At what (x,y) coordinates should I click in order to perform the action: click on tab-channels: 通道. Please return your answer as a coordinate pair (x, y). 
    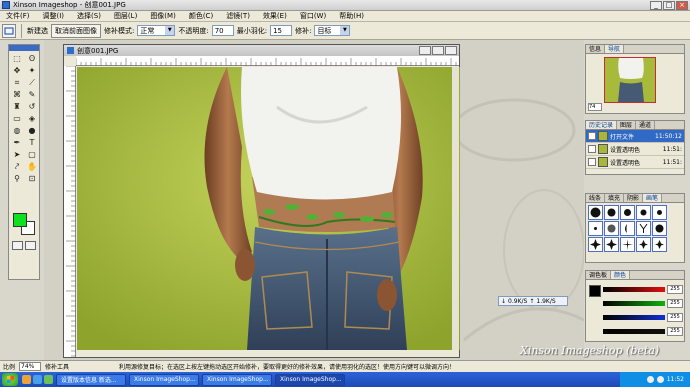
    Looking at the image, I should click on (646, 125).